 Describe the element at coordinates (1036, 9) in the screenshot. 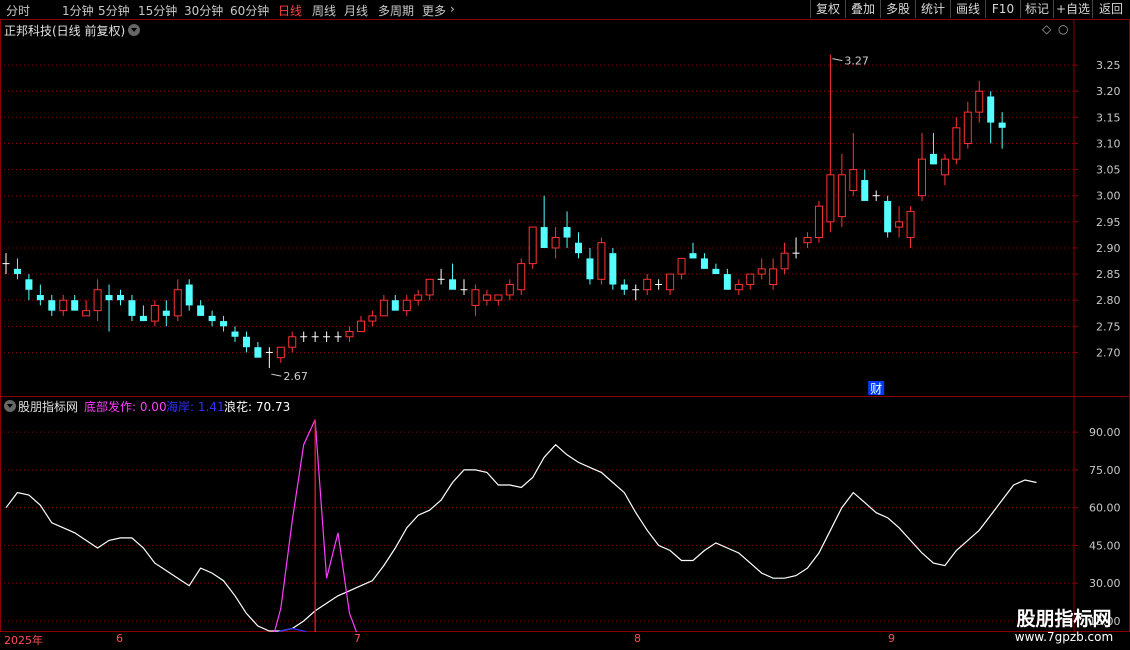

I see `mark-button: 标记` at that location.